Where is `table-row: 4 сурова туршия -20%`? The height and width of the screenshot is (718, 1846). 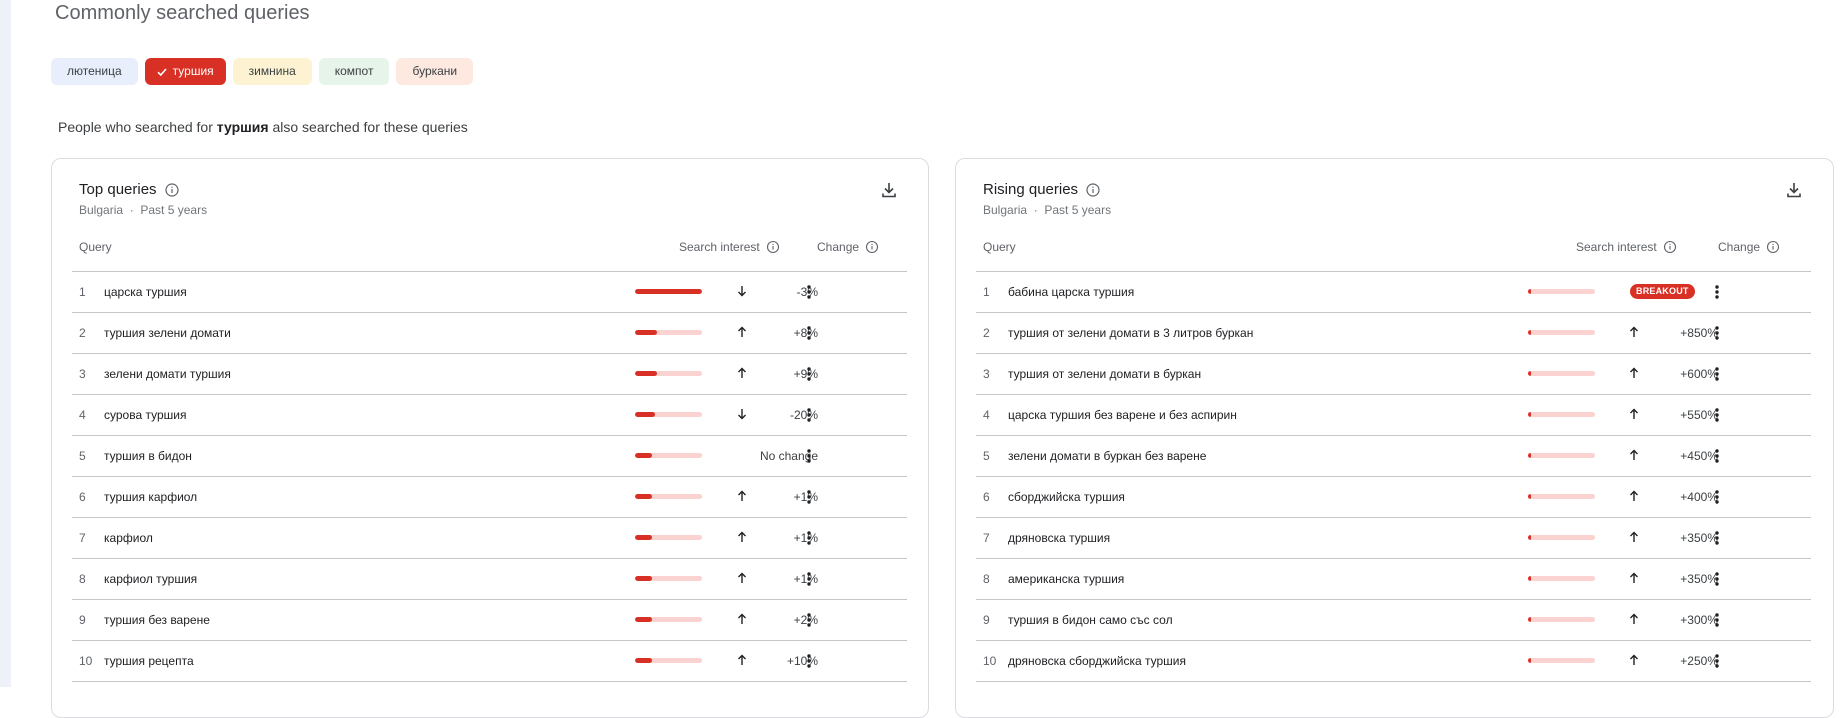
table-row: 4 сурова туршия -20% is located at coordinates (489, 415).